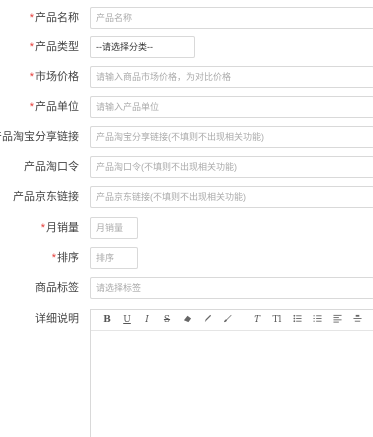  I want to click on tags-row: 商品标签 请选择标签, so click(186, 288).